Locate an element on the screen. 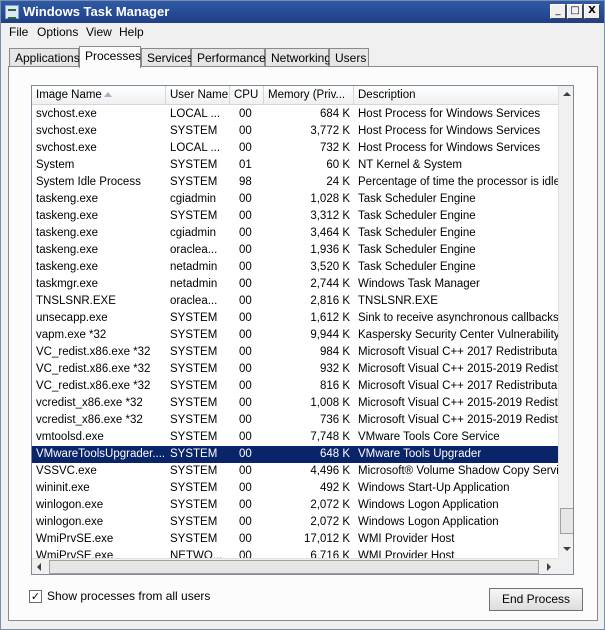  tab-performance: Performance is located at coordinates (228, 57).